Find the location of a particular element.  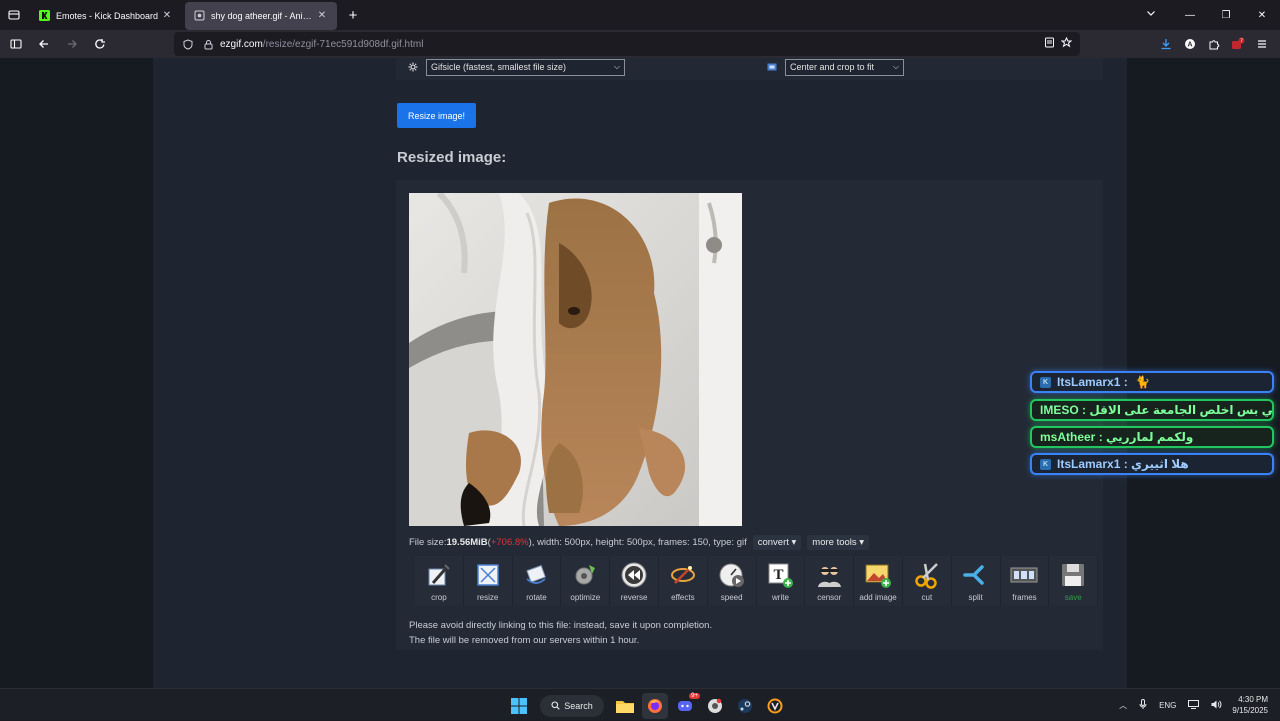

tool-resize: resize is located at coordinates (488, 581).